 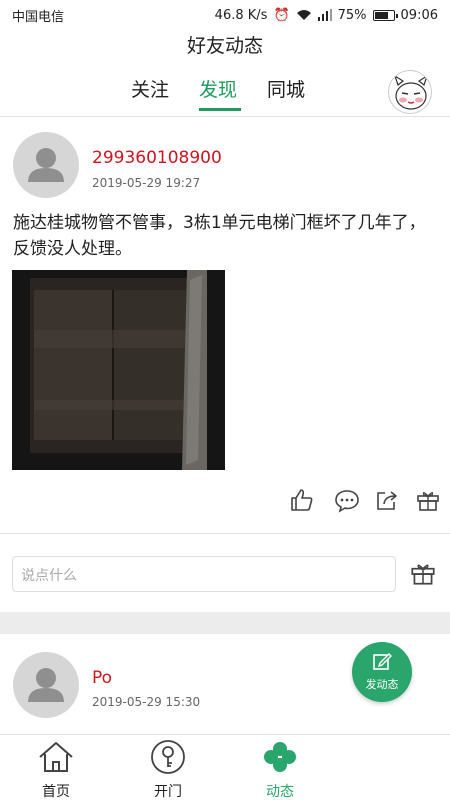 I want to click on bottom-nav: 首页 开门 动态, so click(x=225, y=767).